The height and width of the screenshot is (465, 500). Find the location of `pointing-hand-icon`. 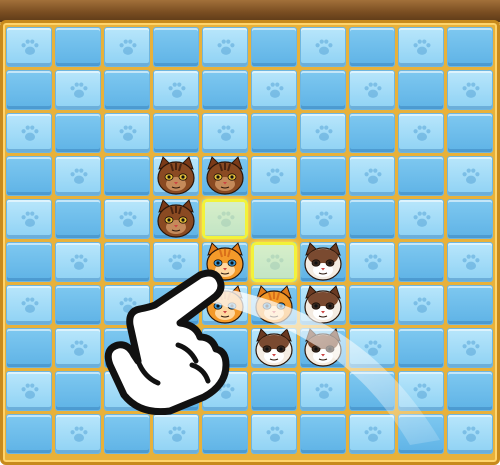

pointing-hand-icon is located at coordinates (167, 342).